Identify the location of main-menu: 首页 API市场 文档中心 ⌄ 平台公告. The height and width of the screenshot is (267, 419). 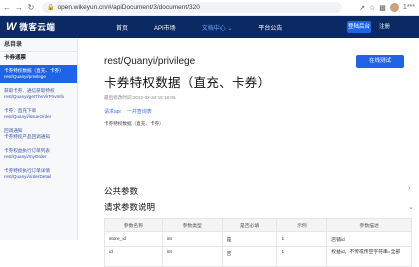
(212, 27).